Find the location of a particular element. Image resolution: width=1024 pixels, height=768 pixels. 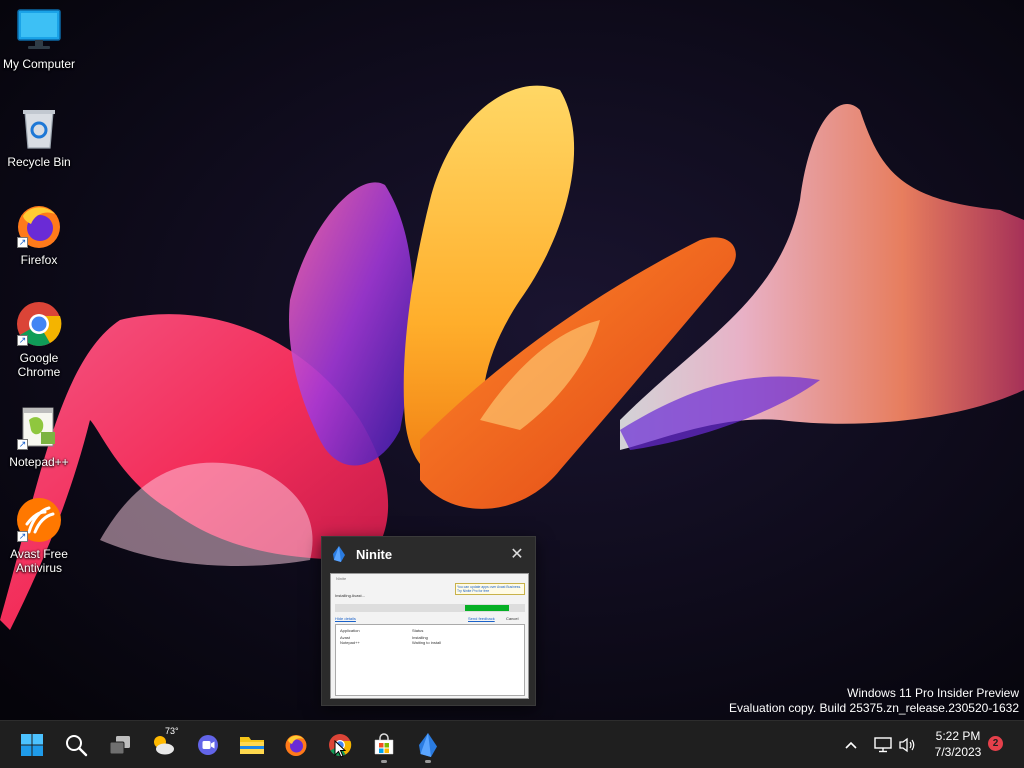

firefox-taskbar-button is located at coordinates (296, 745).